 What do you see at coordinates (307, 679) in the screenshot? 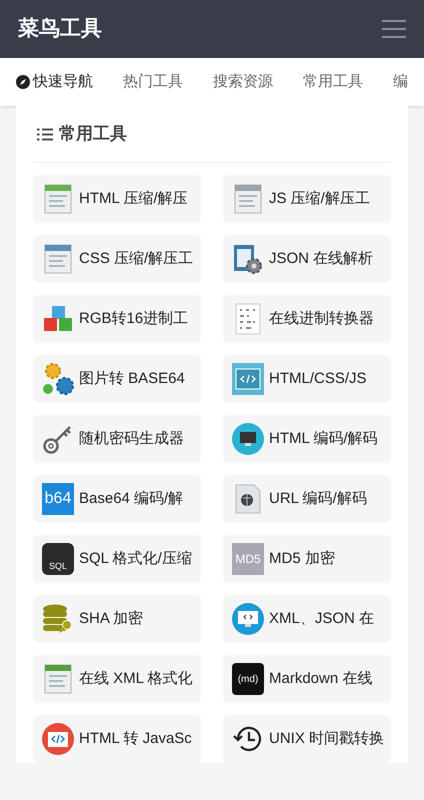
I see `tool-tile: (md) Markdown 在线` at bounding box center [307, 679].